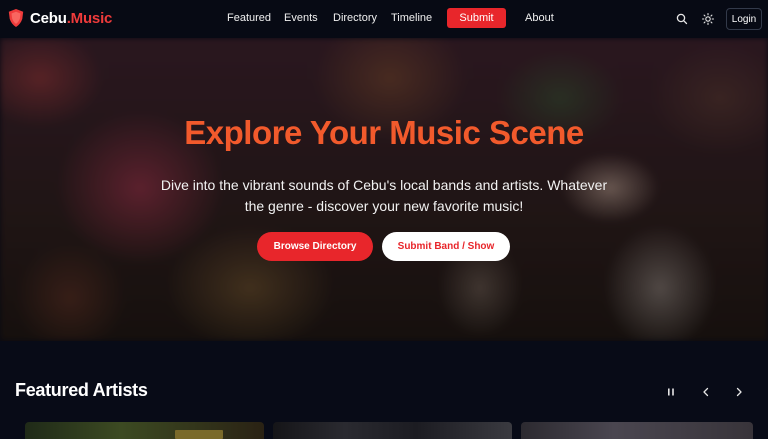 The height and width of the screenshot is (439, 768). I want to click on submit-band-show-button: Submit Band / Show, so click(446, 246).